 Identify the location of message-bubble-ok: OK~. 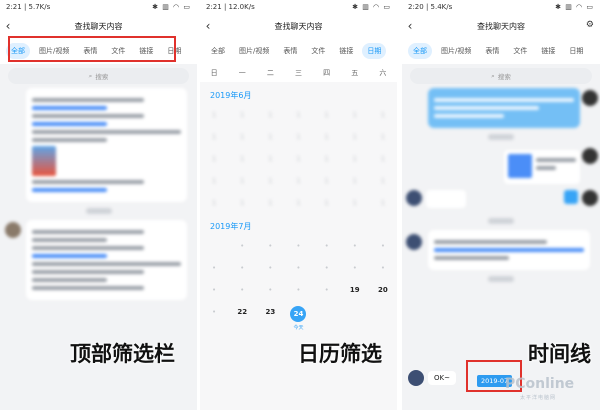
(442, 378).